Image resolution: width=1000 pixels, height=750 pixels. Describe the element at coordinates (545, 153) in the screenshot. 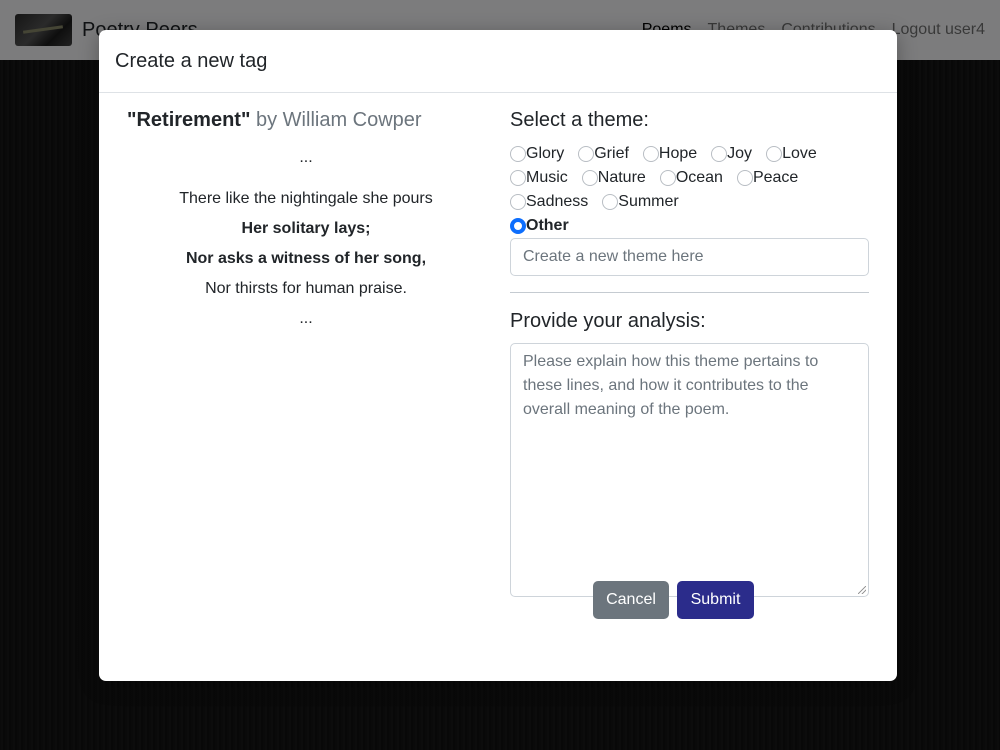

I see `radio-label: Glory` at that location.